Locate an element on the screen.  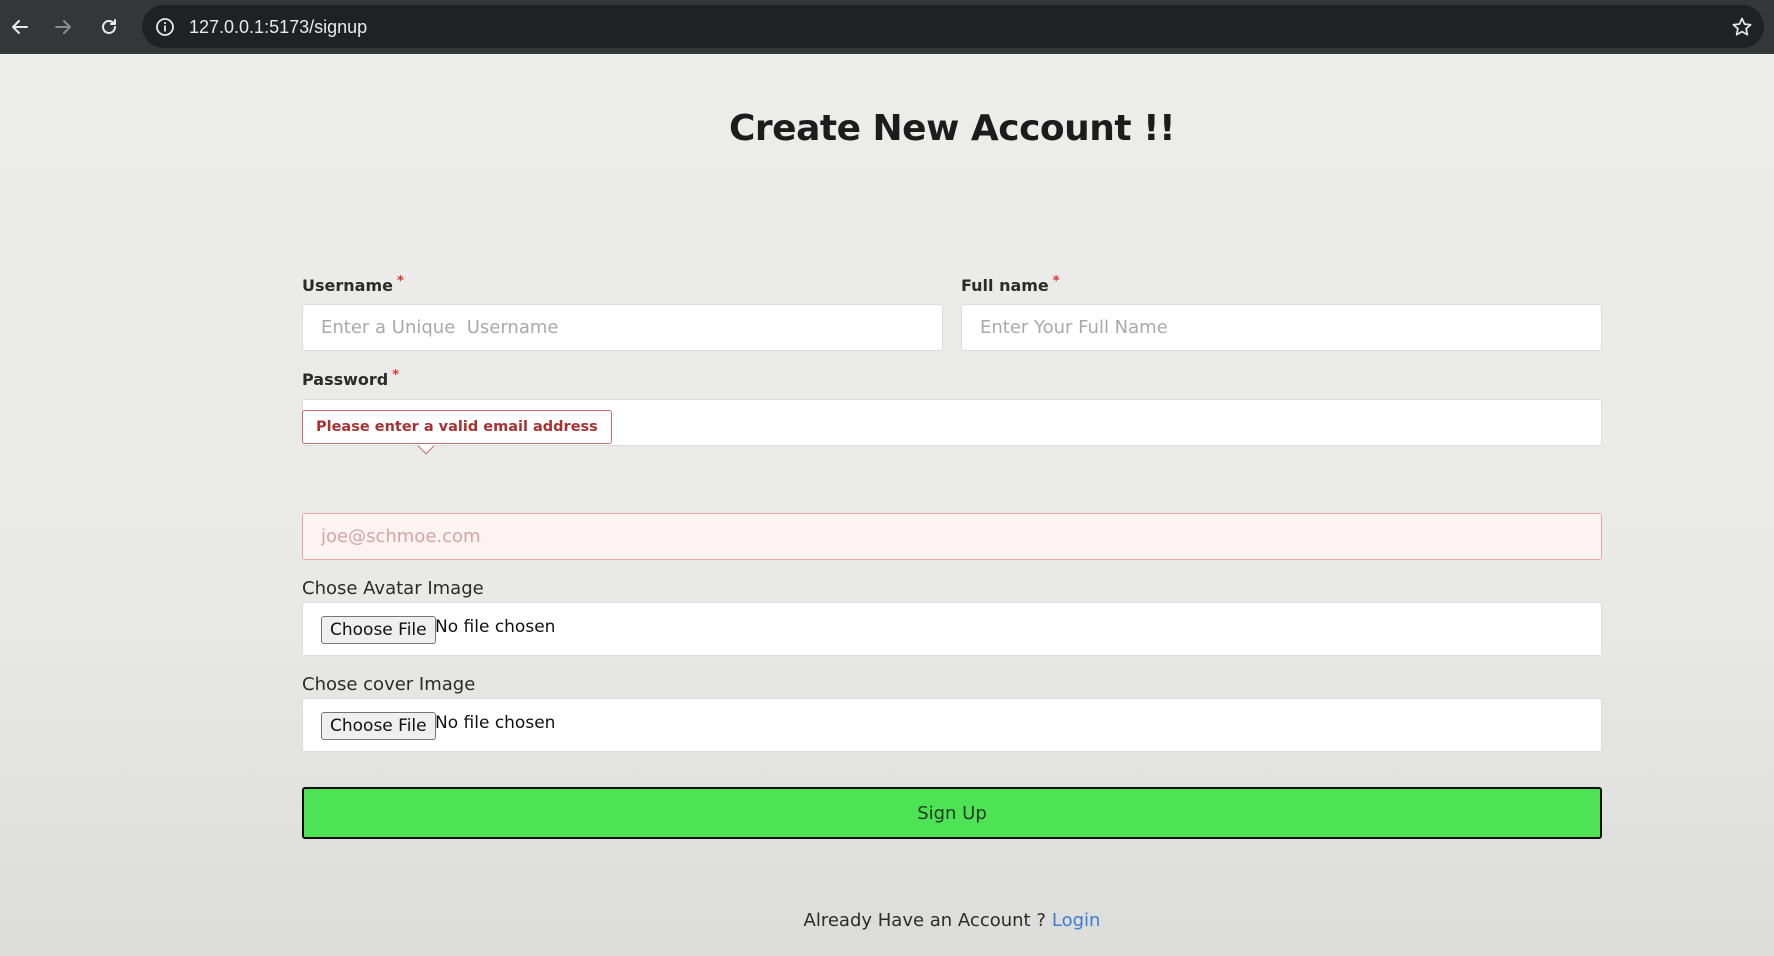
browser-toolbar: 127.0.0.1:5173/signup is located at coordinates (887, 27).